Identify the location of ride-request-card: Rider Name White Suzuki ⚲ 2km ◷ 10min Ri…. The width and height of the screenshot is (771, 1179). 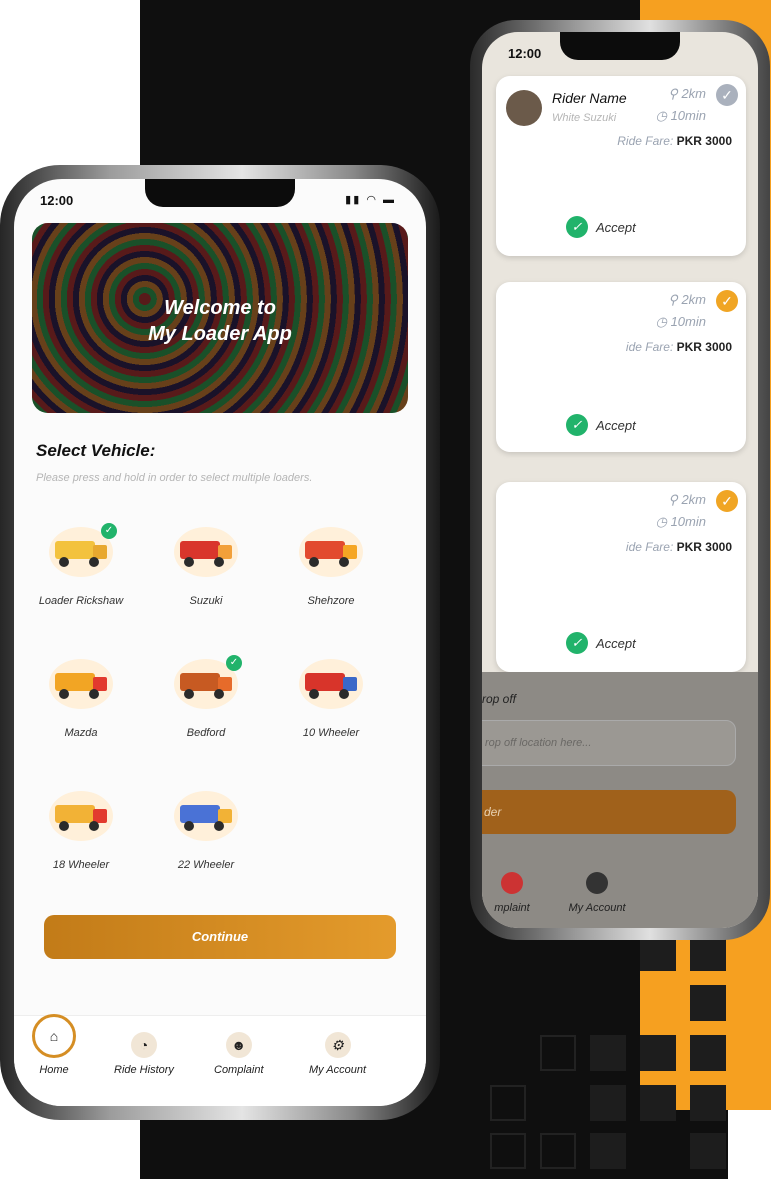
(621, 166).